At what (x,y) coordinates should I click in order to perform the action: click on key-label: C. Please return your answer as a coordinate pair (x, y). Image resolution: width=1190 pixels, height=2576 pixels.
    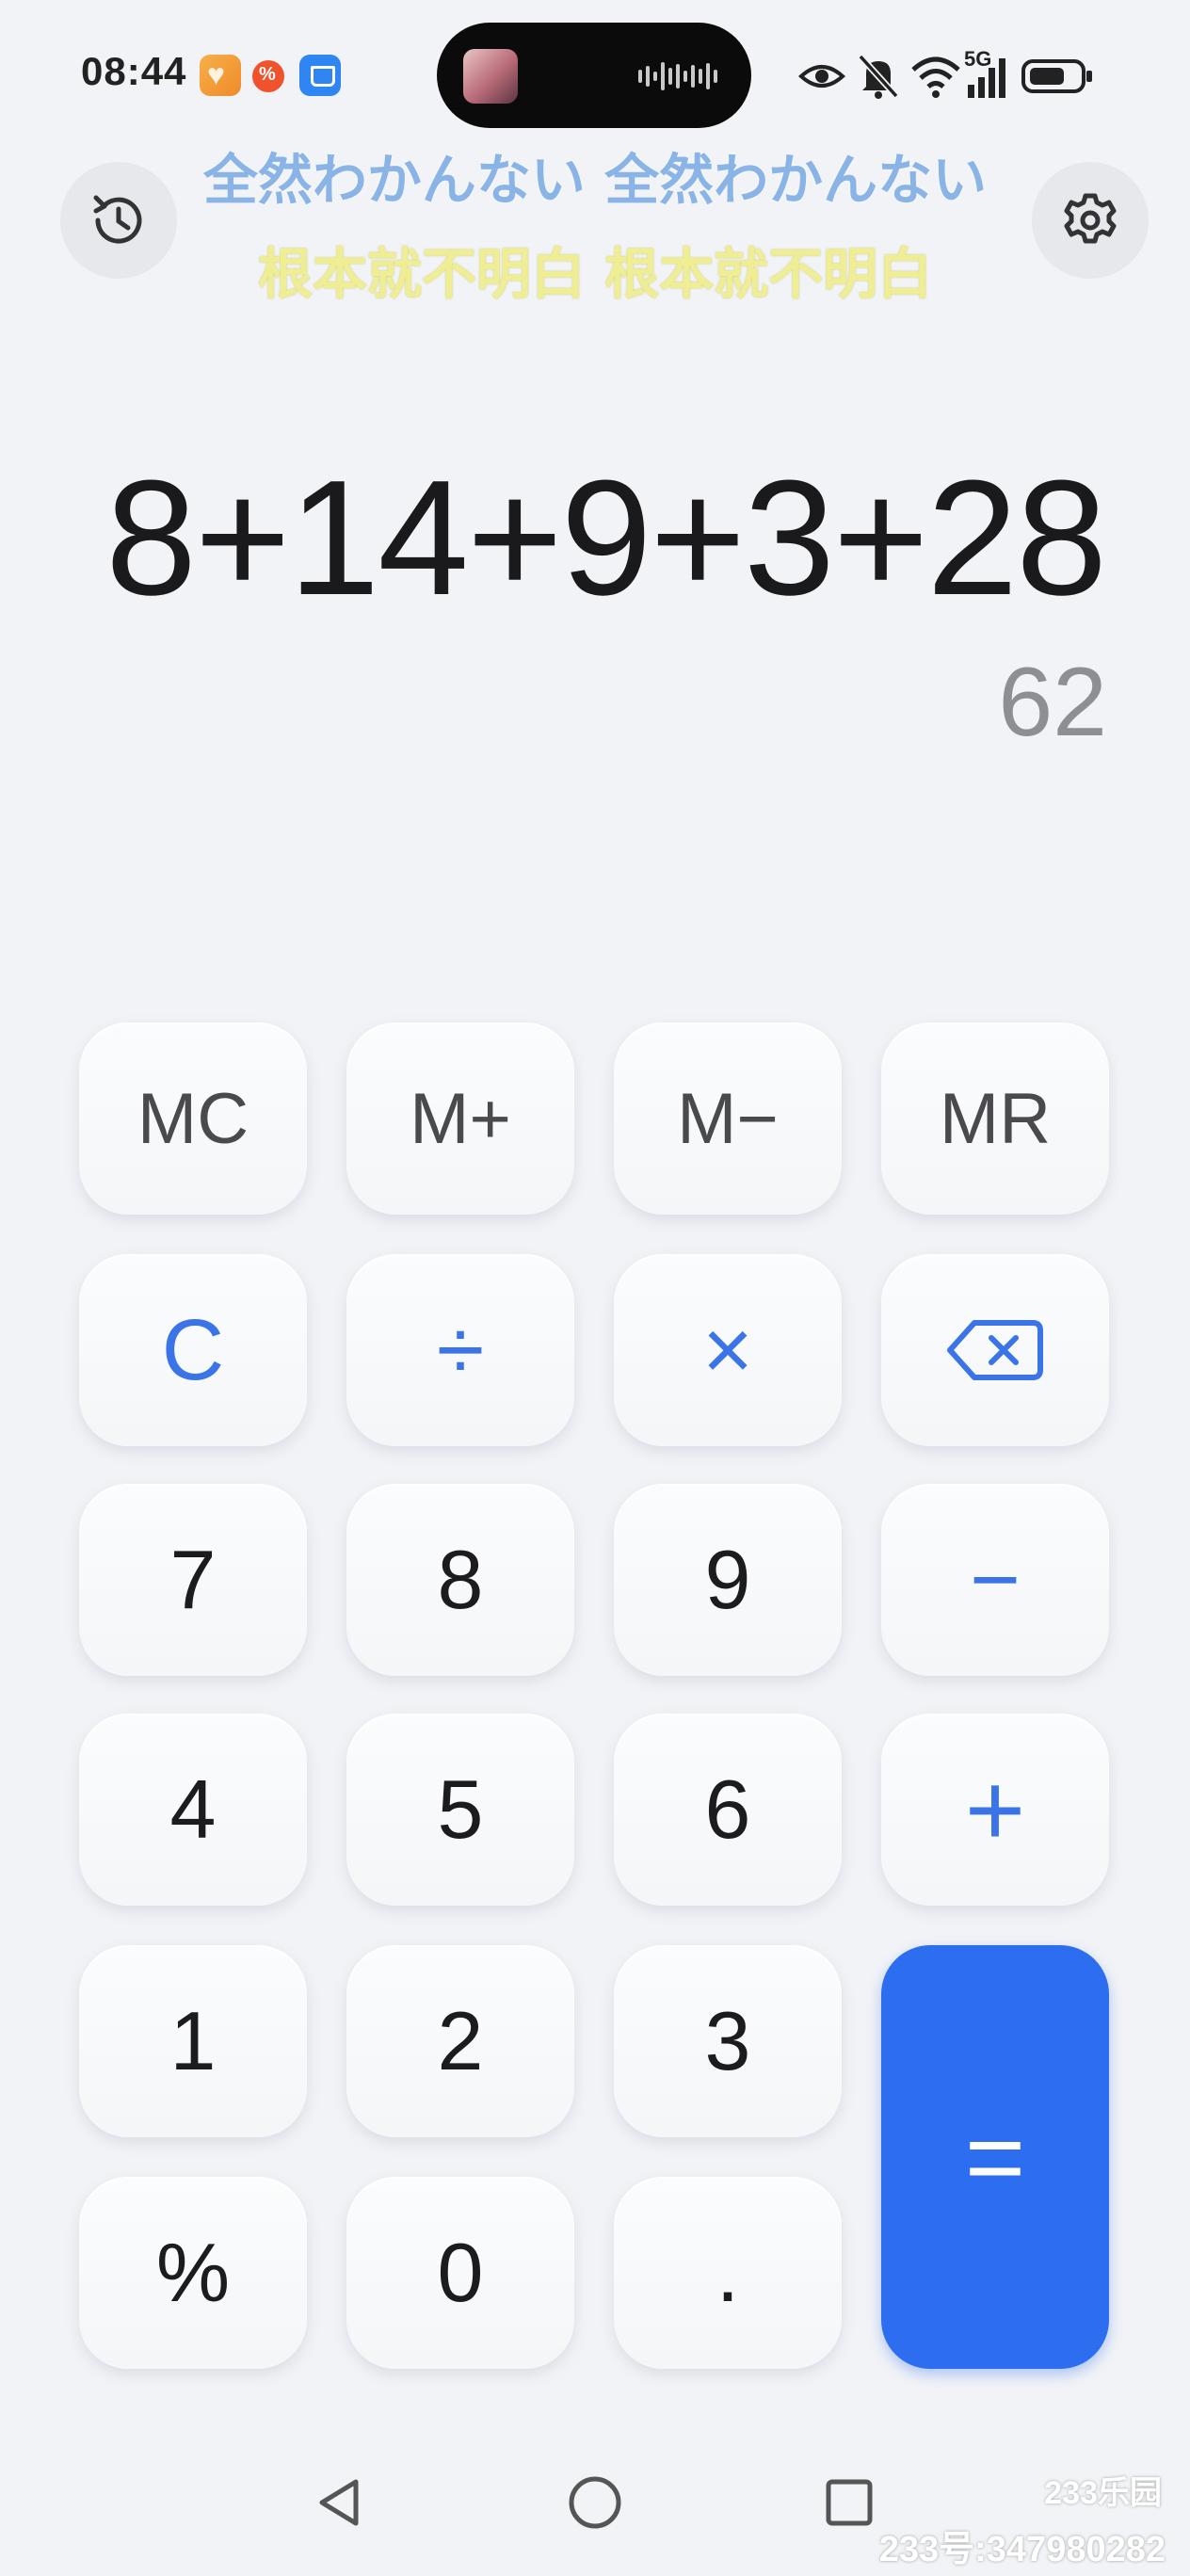
    Looking at the image, I should click on (193, 1349).